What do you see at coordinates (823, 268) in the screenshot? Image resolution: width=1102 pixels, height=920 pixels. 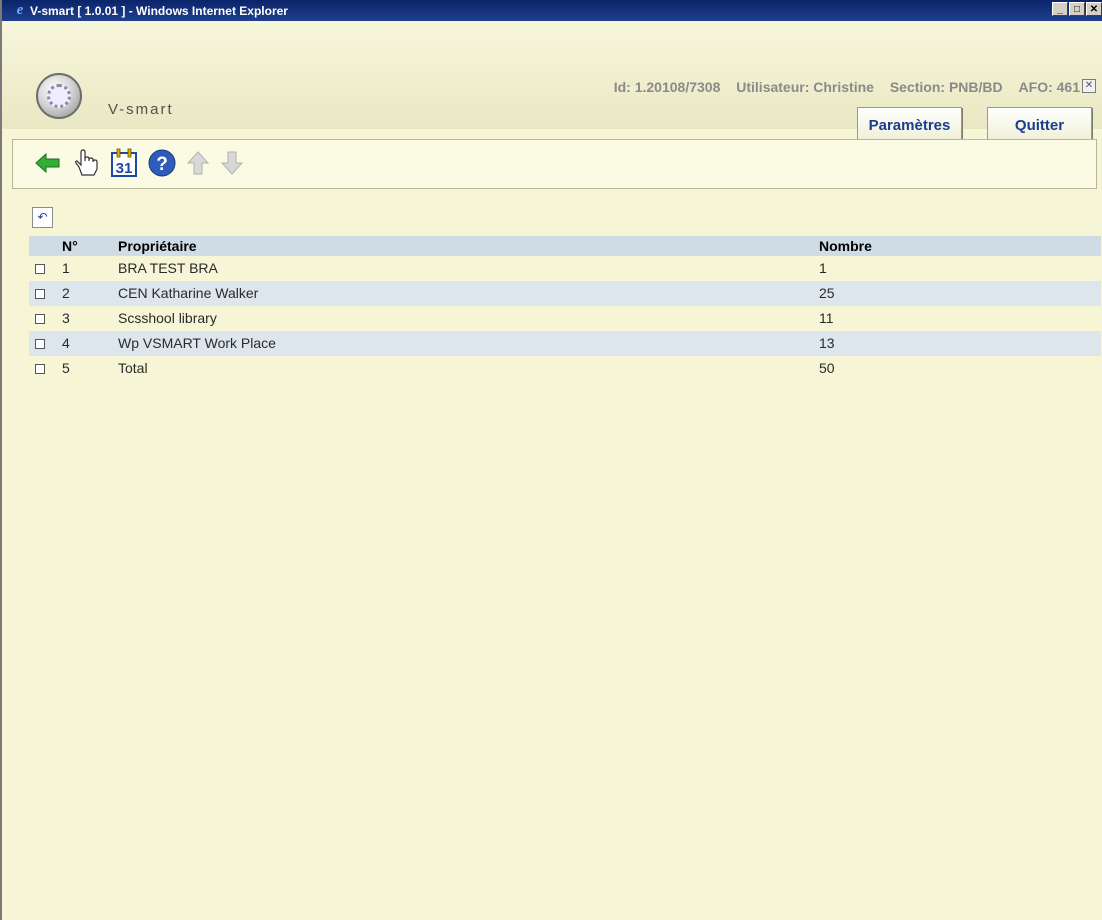 I see `row-count: 1` at bounding box center [823, 268].